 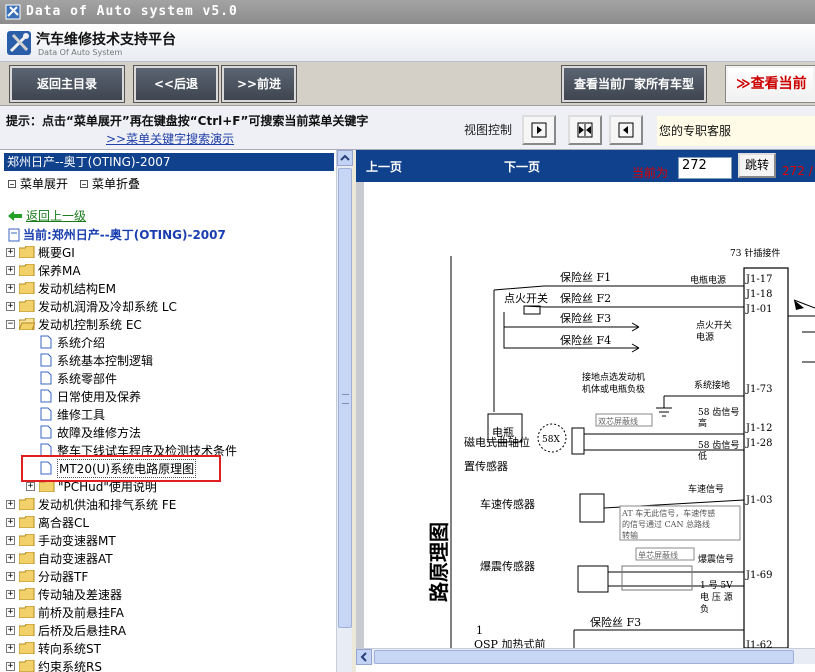 What do you see at coordinates (59, 558) in the screenshot?
I see `tree-item: + 自动变速器AT` at bounding box center [59, 558].